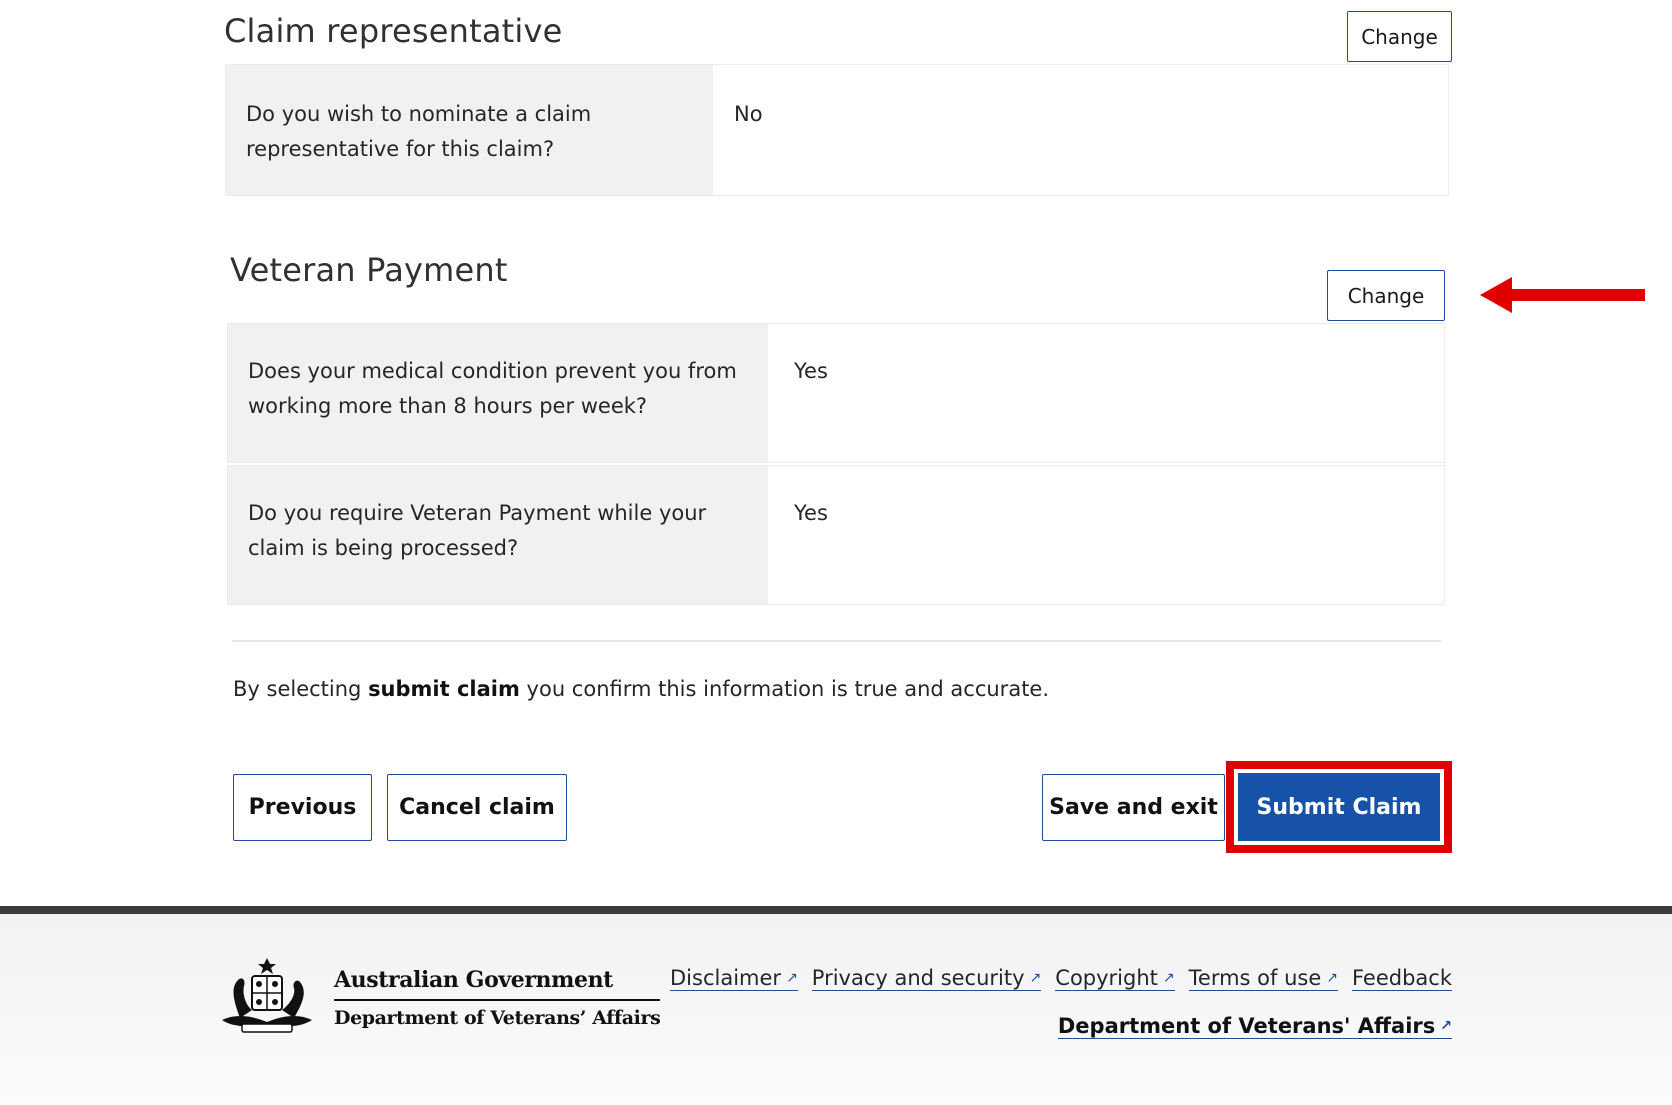 Image resolution: width=1672 pixels, height=1105 pixels. I want to click on save-and-exit-button: Save and exit, so click(1133, 807).